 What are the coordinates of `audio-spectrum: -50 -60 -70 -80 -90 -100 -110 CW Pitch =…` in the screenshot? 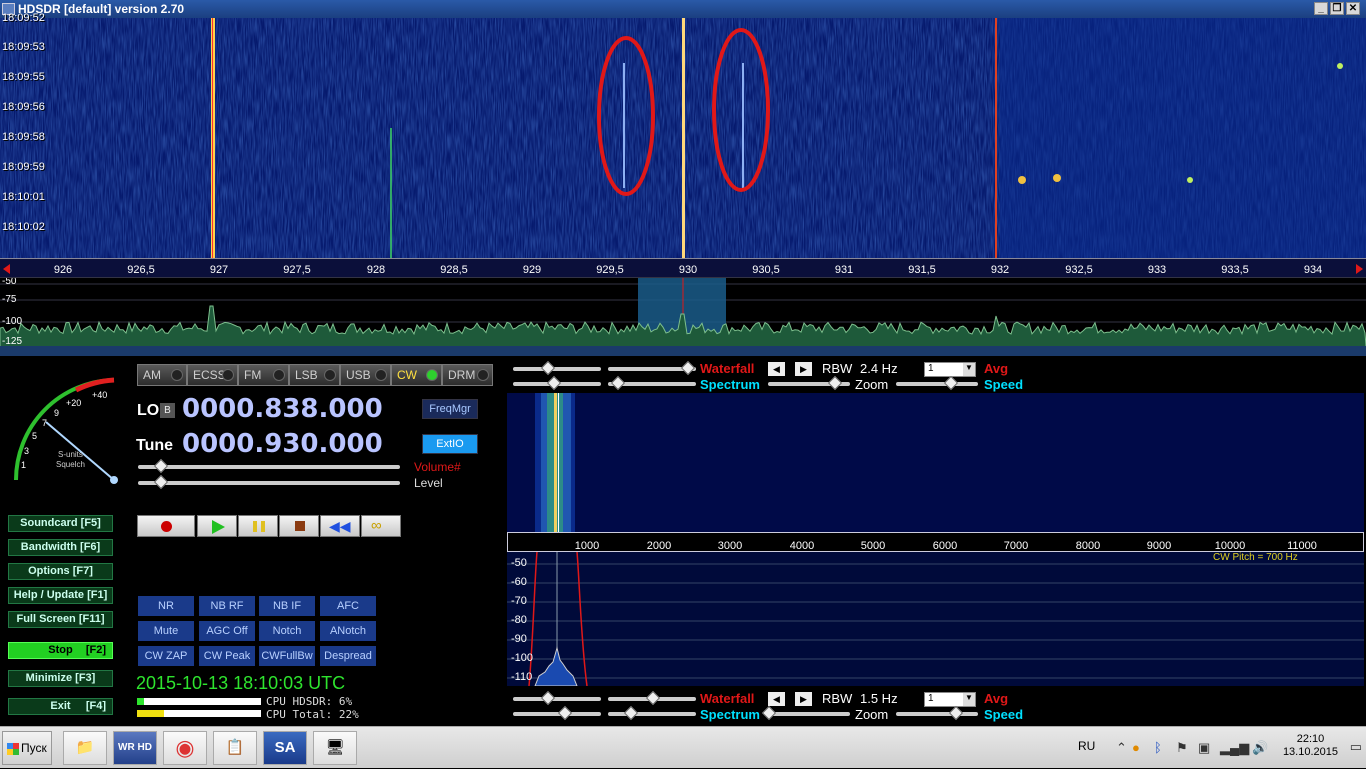 It's located at (935, 619).